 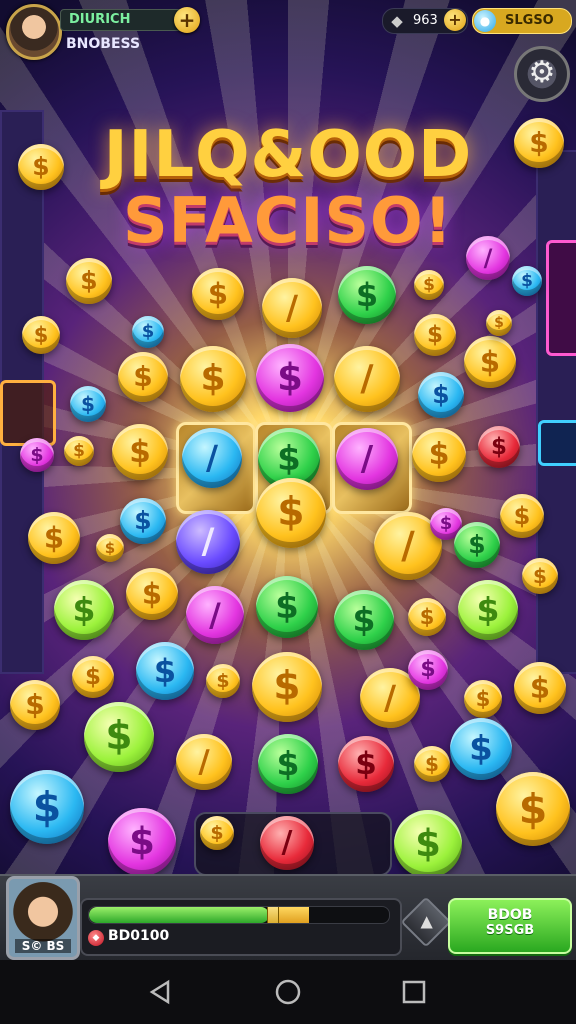 I want to click on progress-bar, so click(x=239, y=915).